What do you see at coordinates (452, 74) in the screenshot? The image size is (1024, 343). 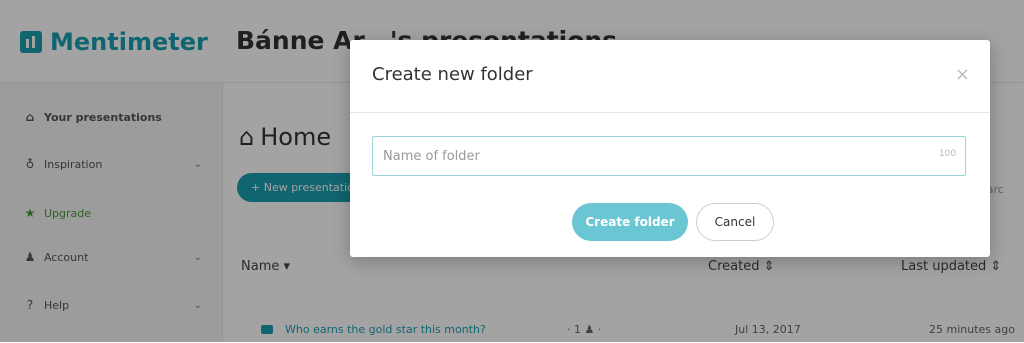 I see `dialog-title: Create new folder` at bounding box center [452, 74].